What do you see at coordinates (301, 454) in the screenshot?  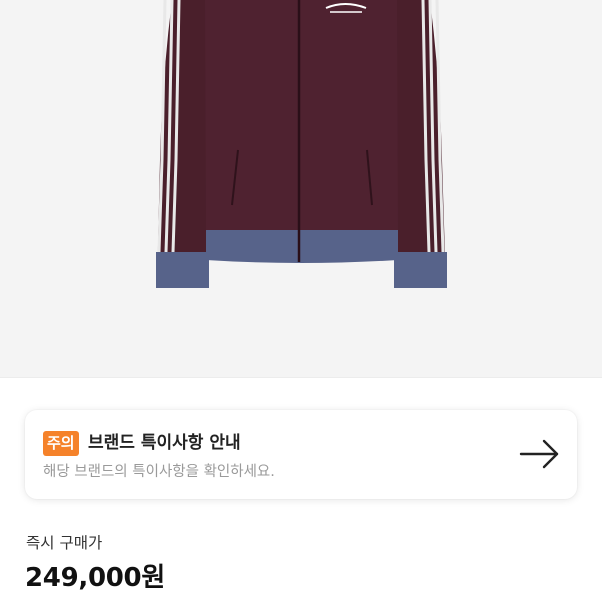 I see `brand-notice-card: 주의 브랜드 특이사항 안내 해당 브랜드의 특이사항을 확인하세요.` at bounding box center [301, 454].